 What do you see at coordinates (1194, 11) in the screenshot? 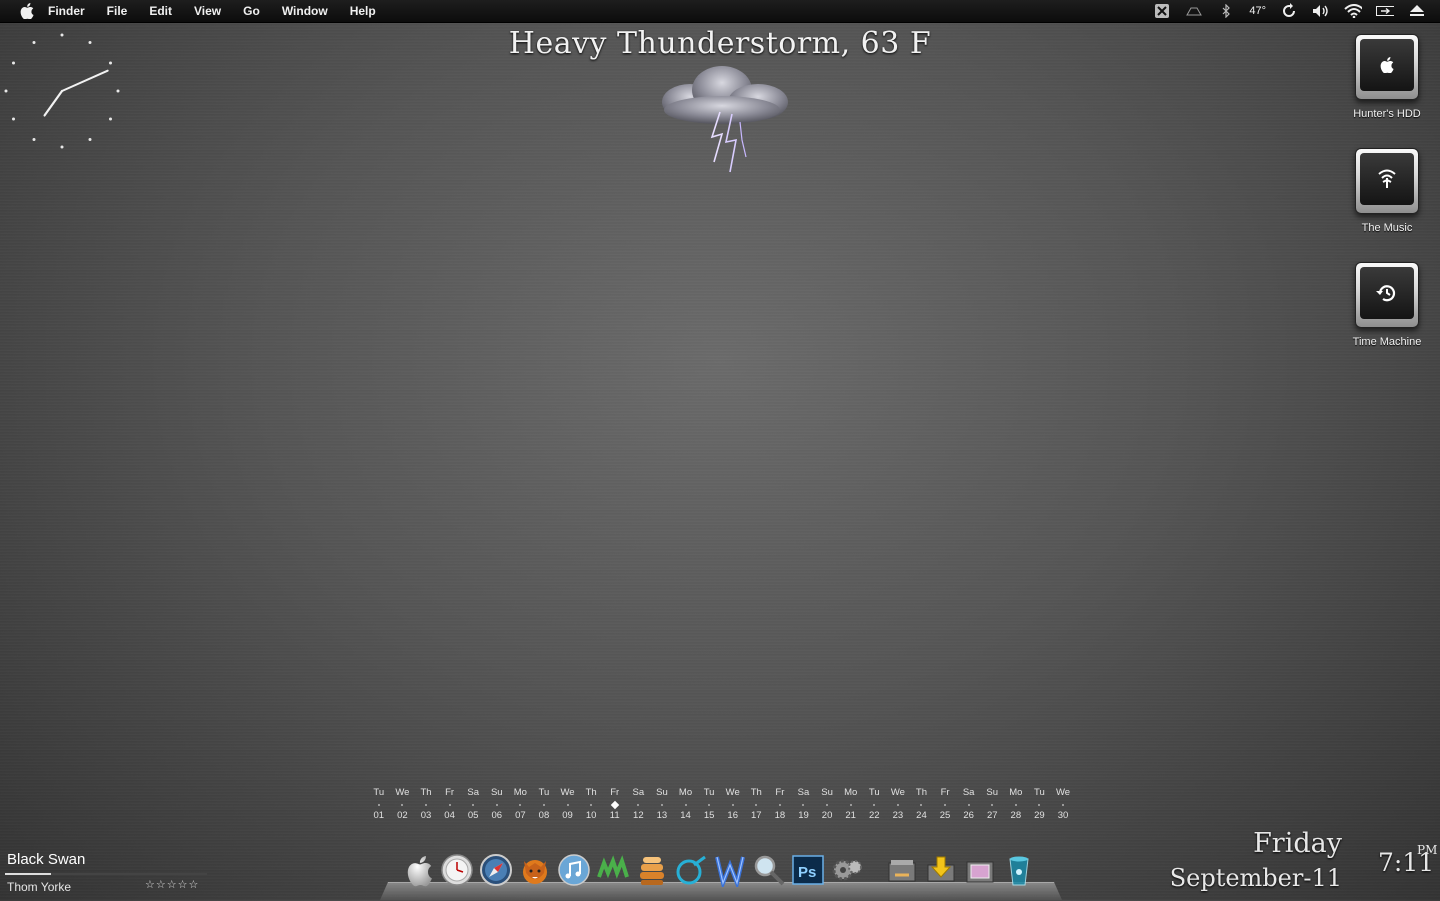
I see `menu-extra-display-icon` at bounding box center [1194, 11].